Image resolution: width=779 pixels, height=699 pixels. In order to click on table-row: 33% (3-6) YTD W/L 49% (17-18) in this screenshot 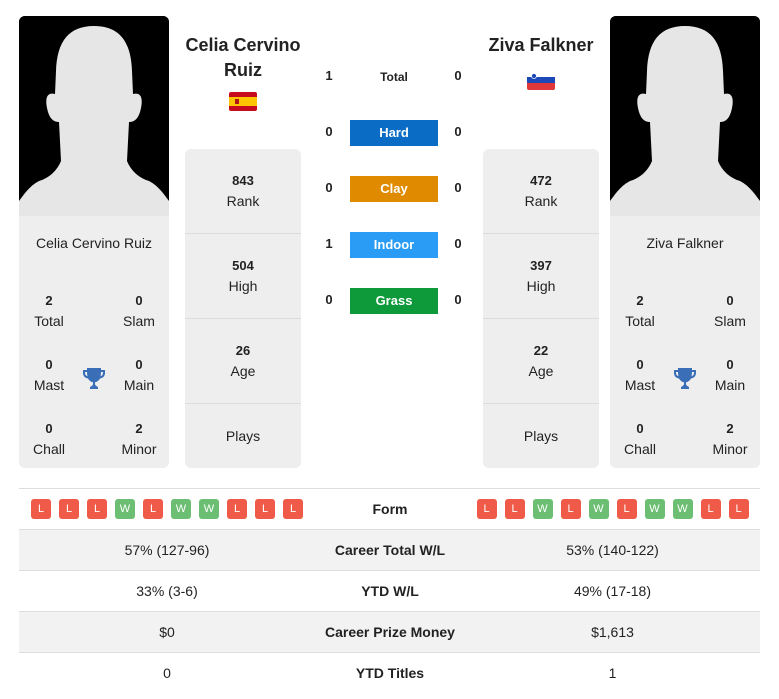, I will do `click(389, 590)`.